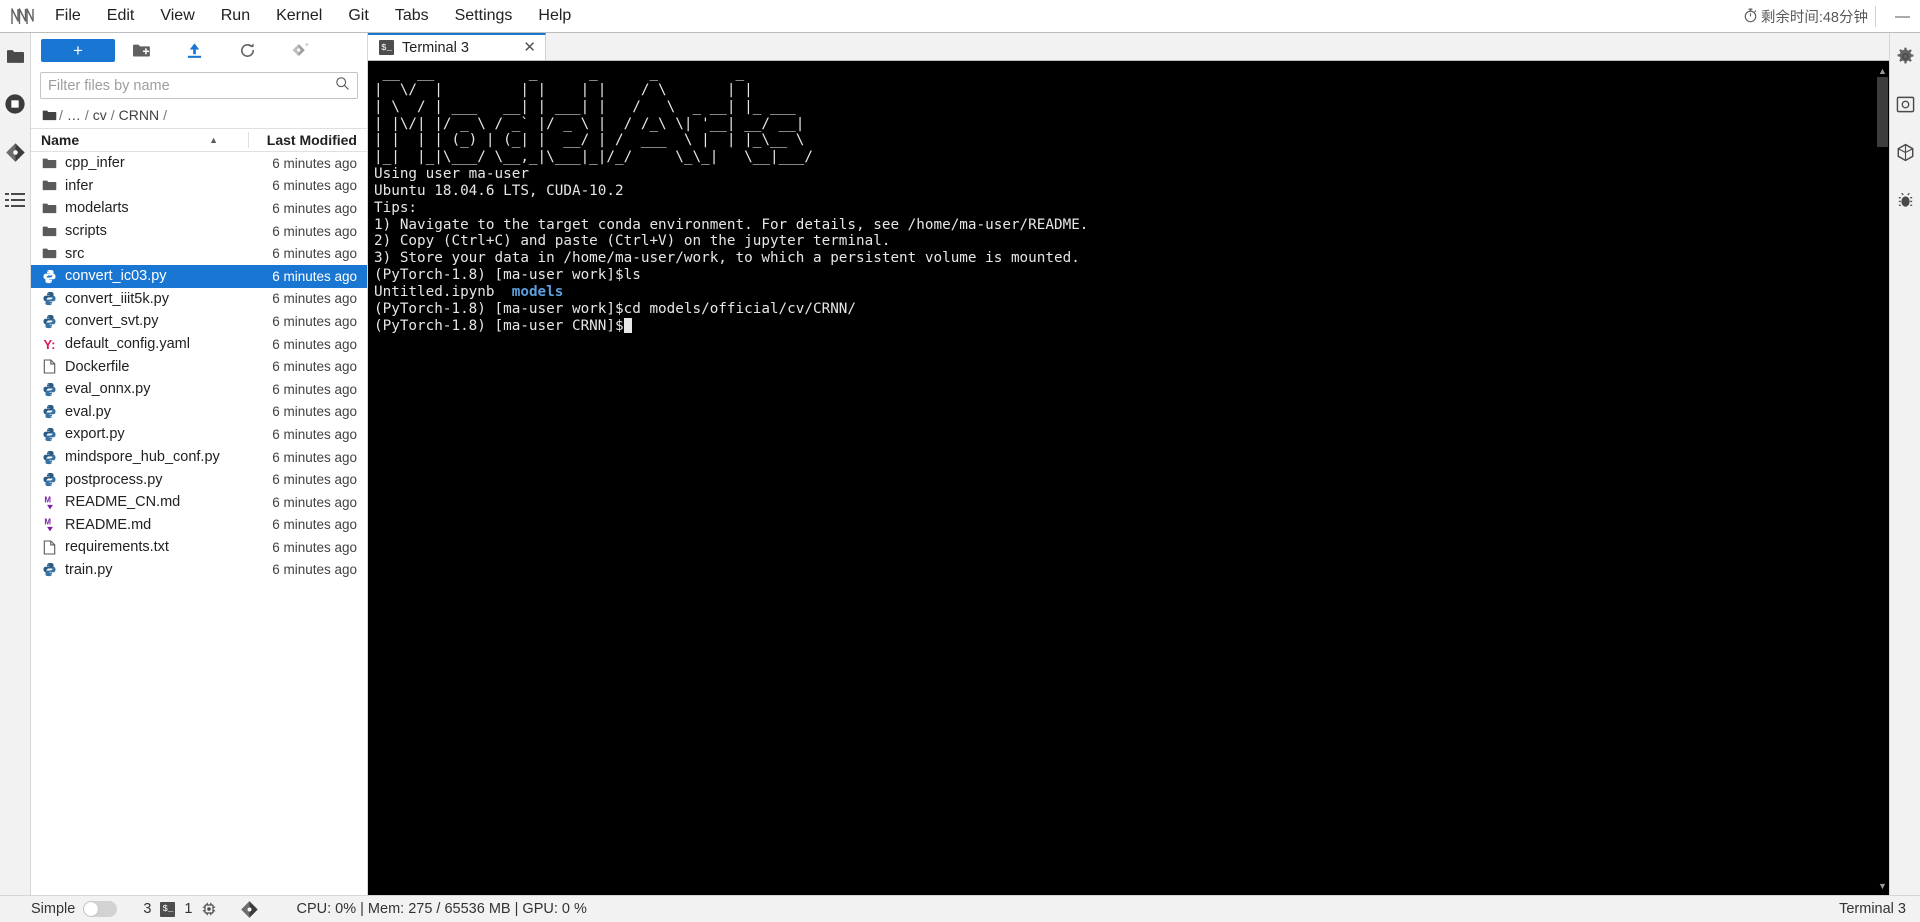  What do you see at coordinates (1905, 200) in the screenshot?
I see `debugger-icon` at bounding box center [1905, 200].